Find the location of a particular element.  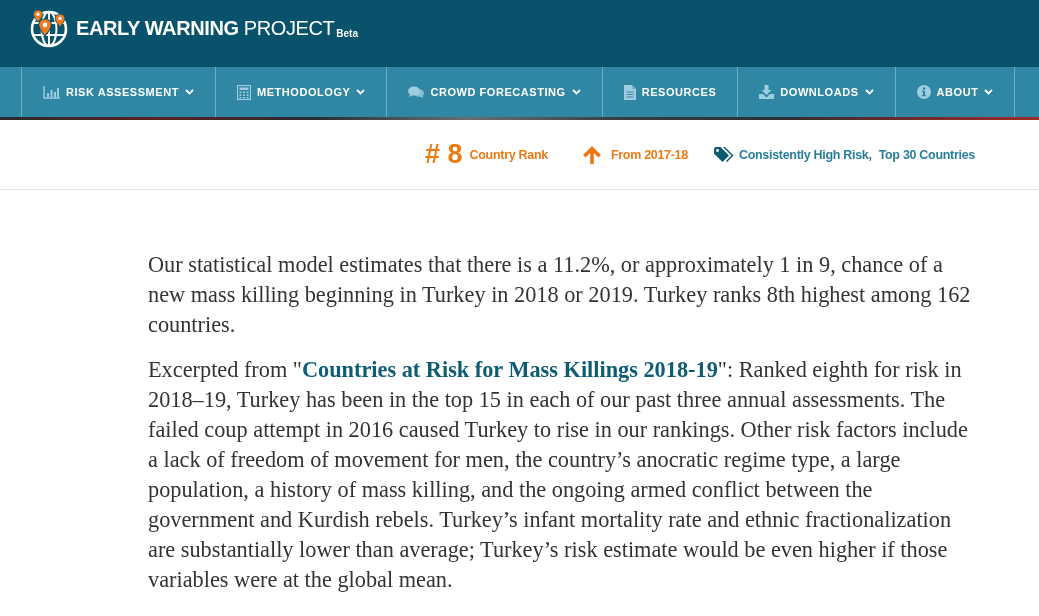

calculator-icon is located at coordinates (244, 92).